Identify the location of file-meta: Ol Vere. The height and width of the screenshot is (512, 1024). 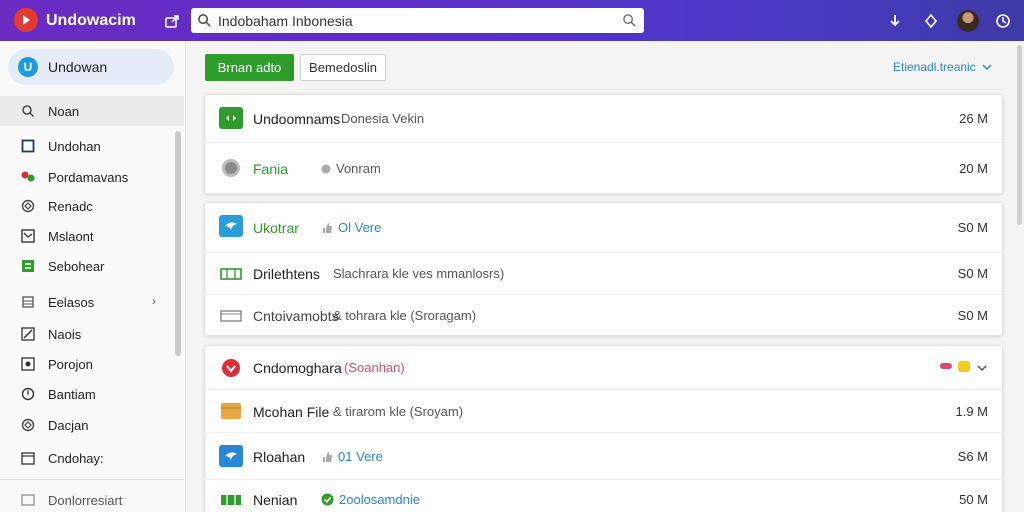
(351, 227).